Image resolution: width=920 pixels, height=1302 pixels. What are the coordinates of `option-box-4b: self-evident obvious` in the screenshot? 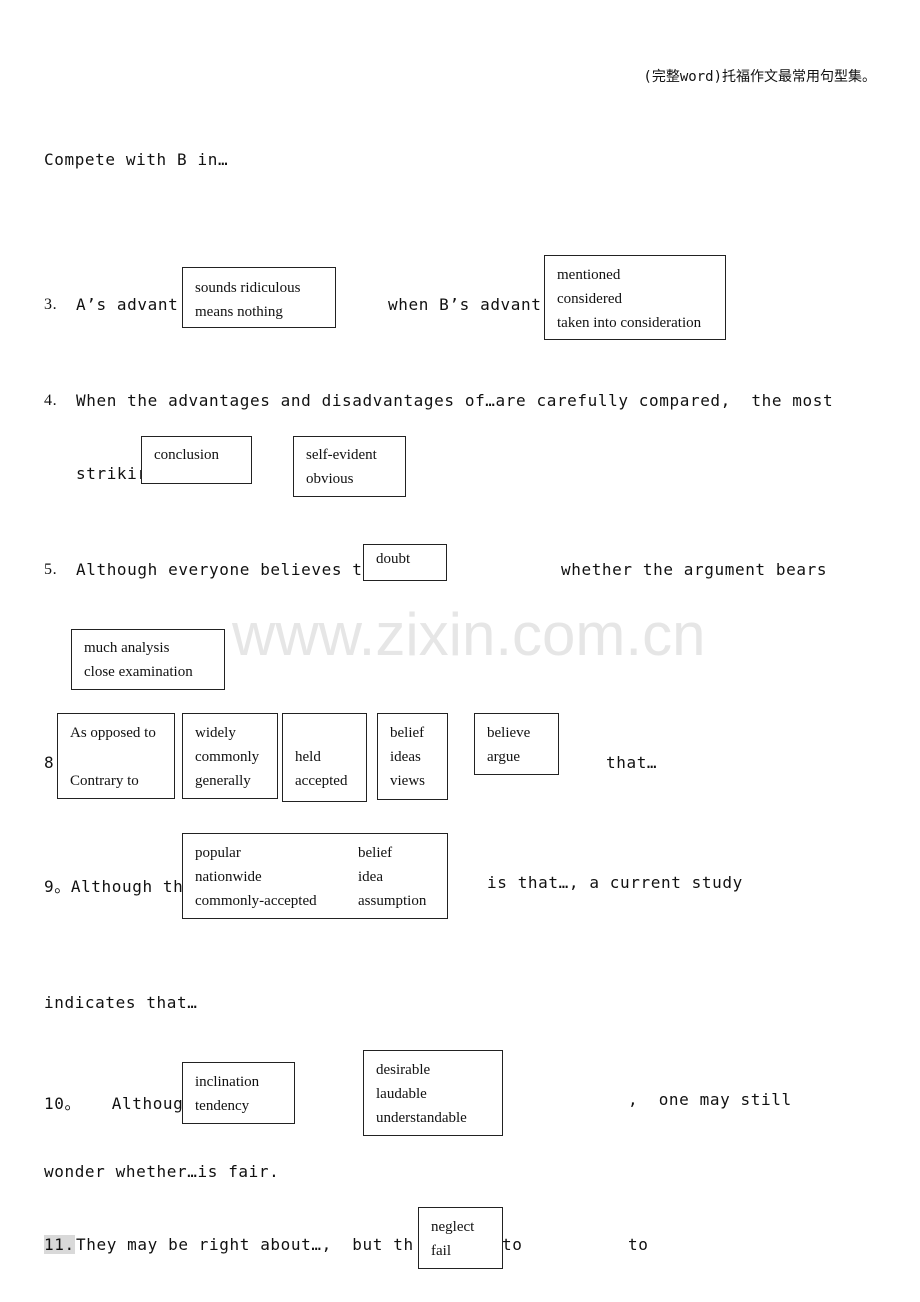 It's located at (349, 466).